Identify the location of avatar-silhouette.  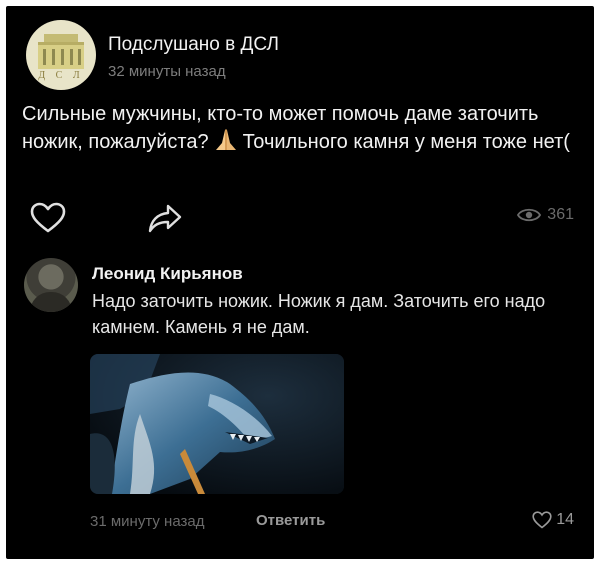
(51, 302).